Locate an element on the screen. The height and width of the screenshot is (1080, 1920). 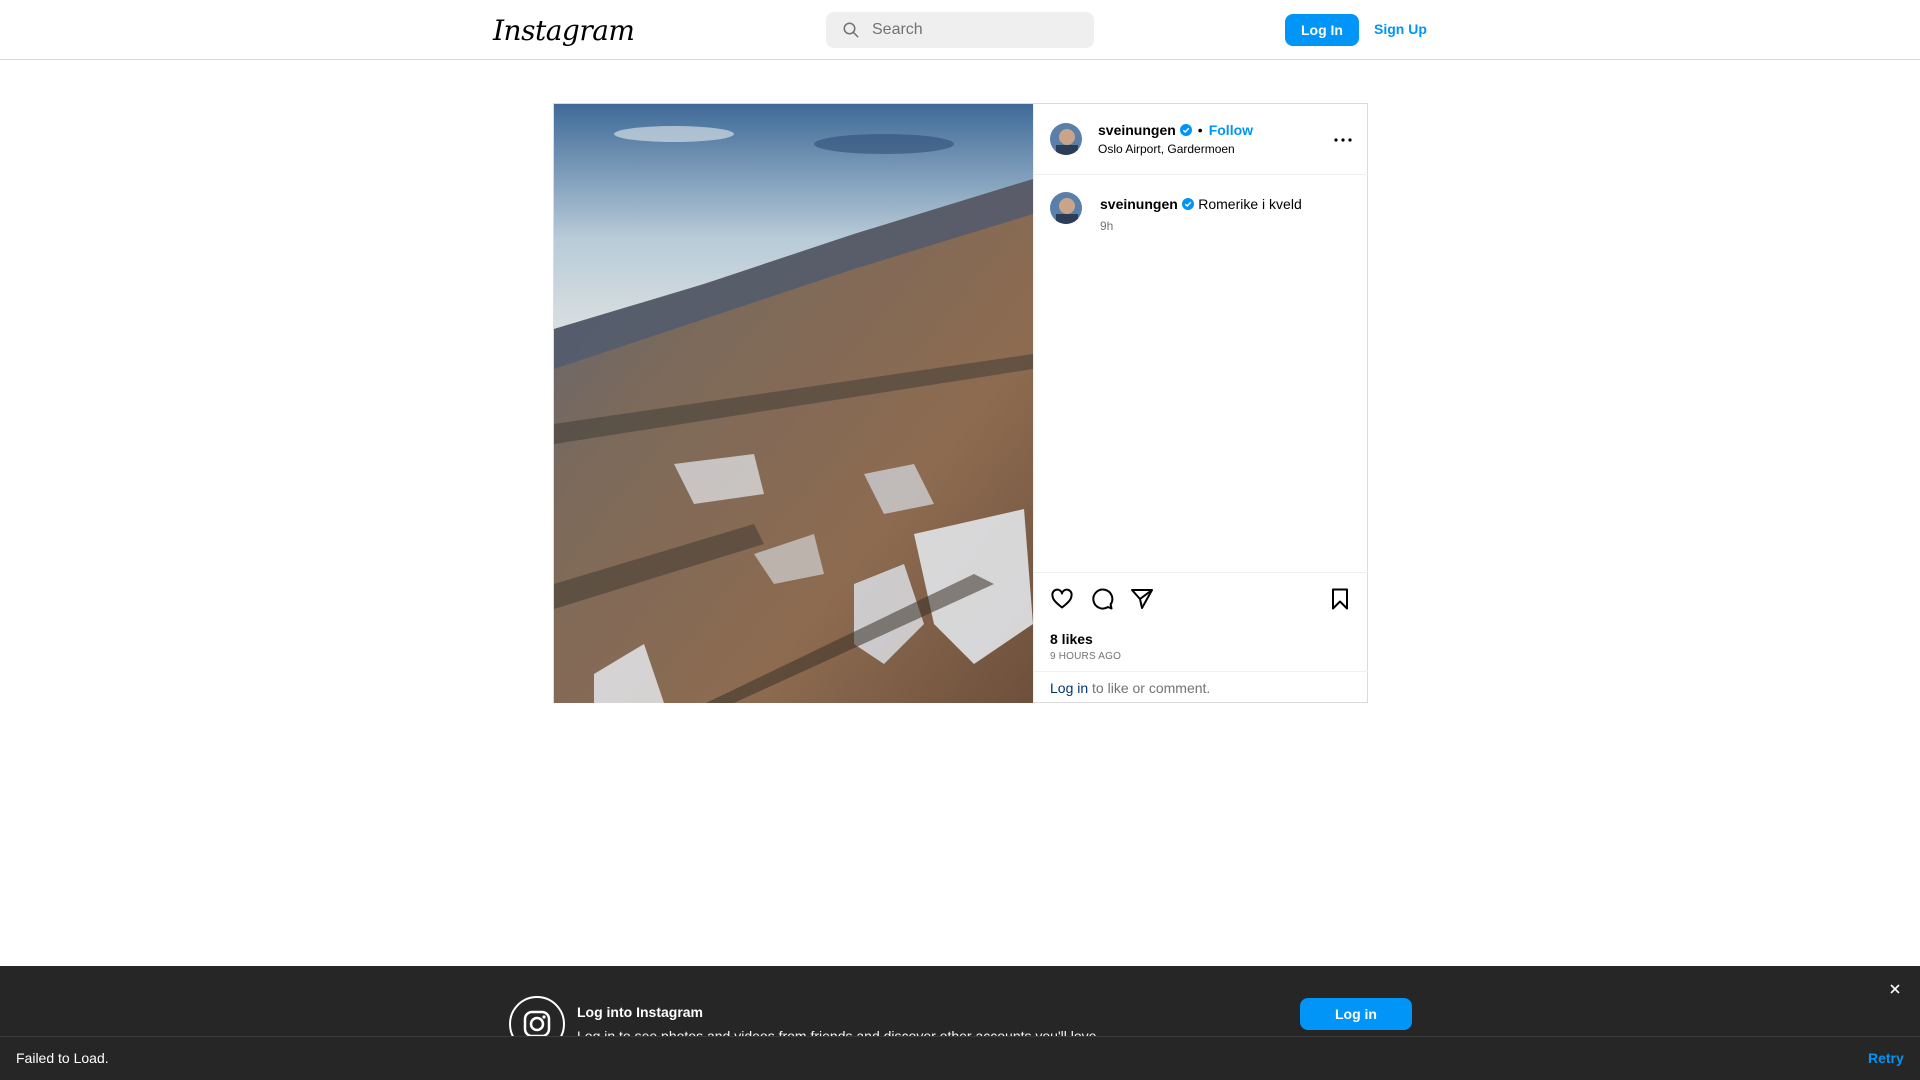
more-options-icon is located at coordinates (1343, 140).